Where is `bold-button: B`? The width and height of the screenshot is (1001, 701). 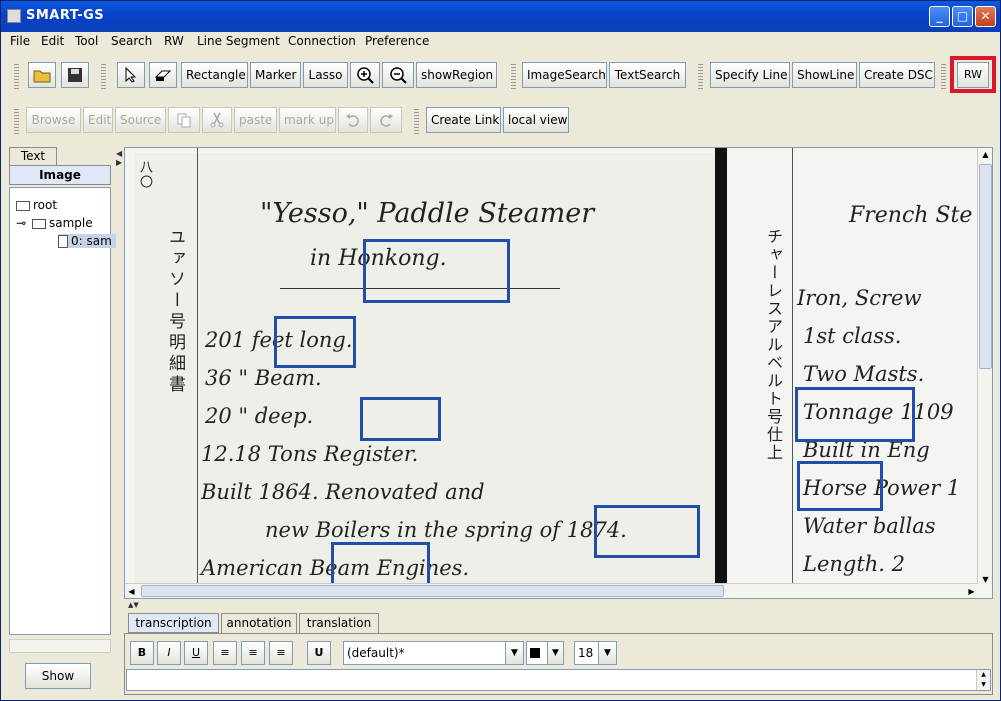
bold-button: B is located at coordinates (142, 653).